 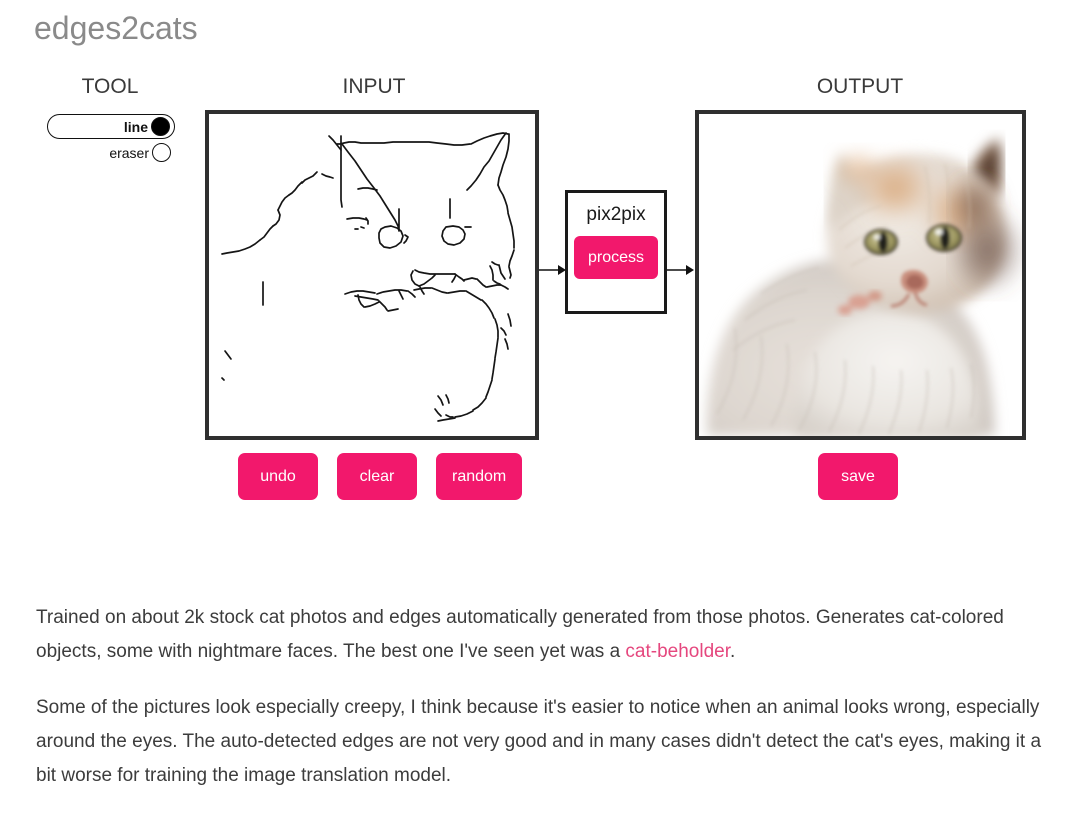 I want to click on tool-selector: line eraser, so click(x=111, y=139).